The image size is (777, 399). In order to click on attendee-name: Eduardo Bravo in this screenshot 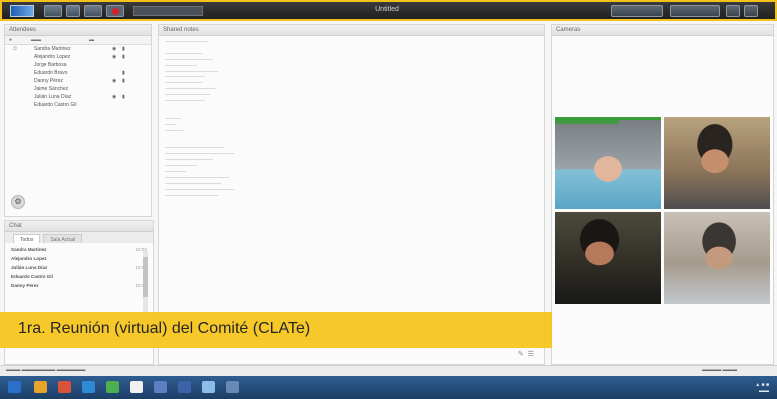, I will do `click(51, 73)`.